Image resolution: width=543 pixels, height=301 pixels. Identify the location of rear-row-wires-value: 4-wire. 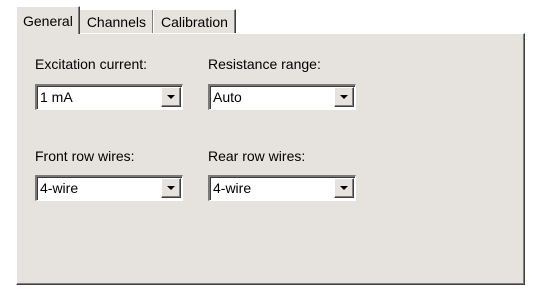
(232, 188).